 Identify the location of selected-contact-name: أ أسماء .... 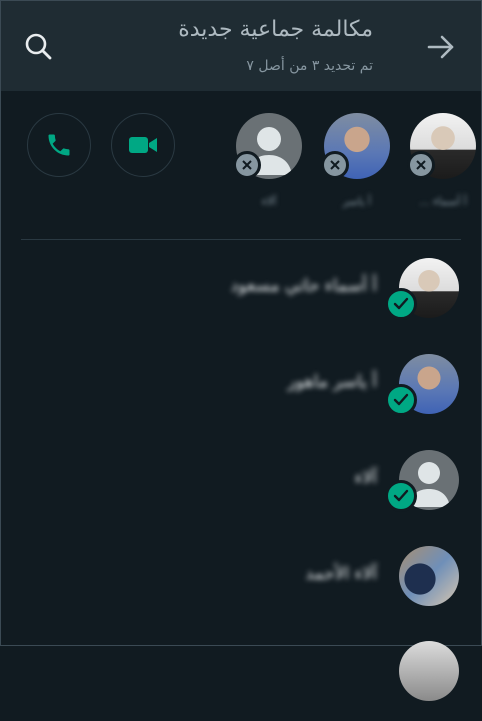
(443, 201).